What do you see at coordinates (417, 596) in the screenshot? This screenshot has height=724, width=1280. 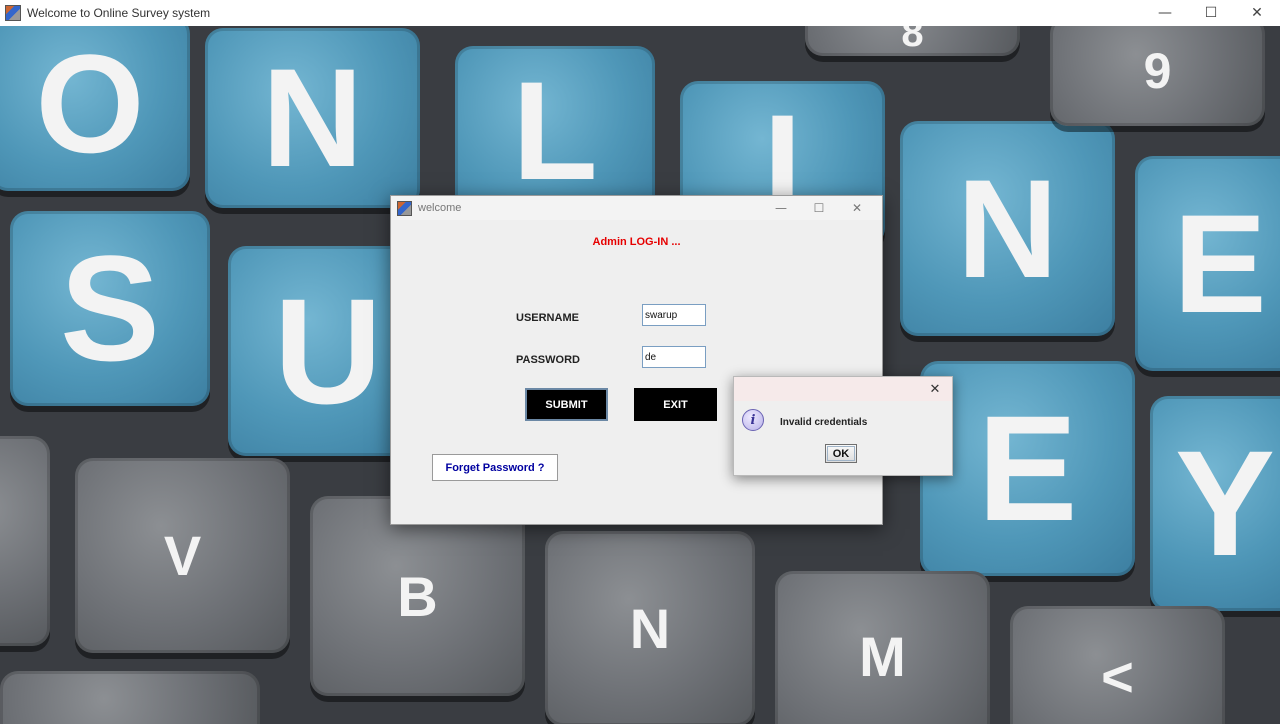 I see `key-b: B` at bounding box center [417, 596].